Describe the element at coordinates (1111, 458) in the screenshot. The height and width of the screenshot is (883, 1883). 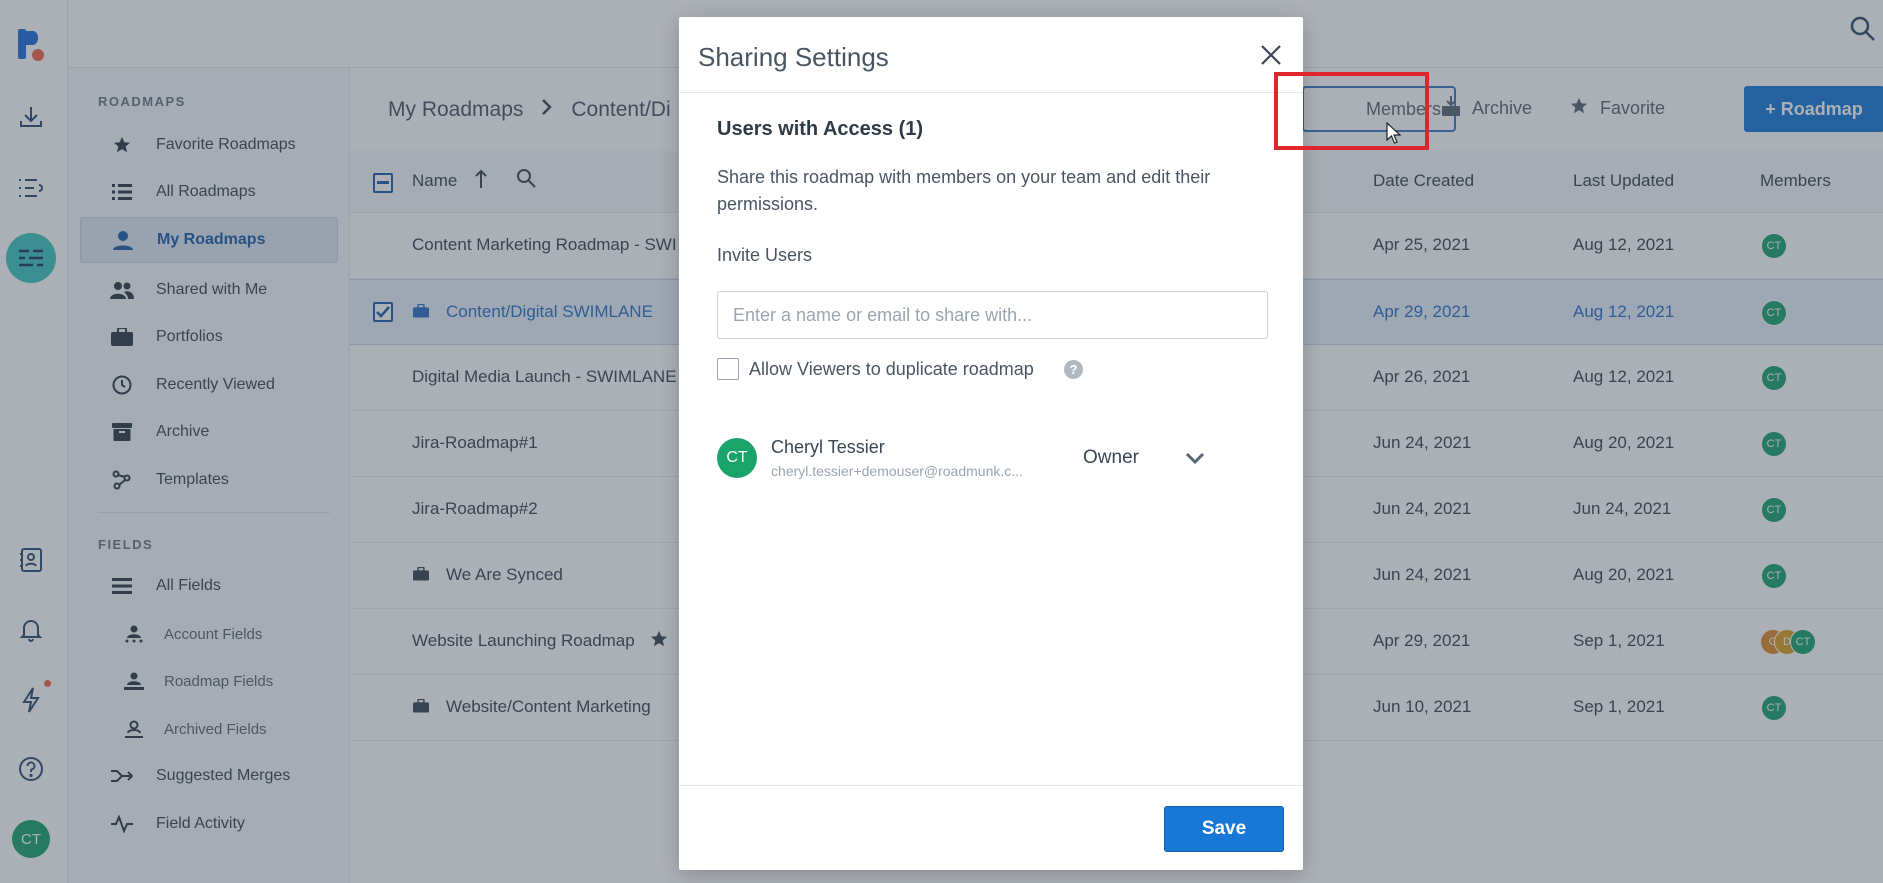
I see `role-select: Owner` at that location.